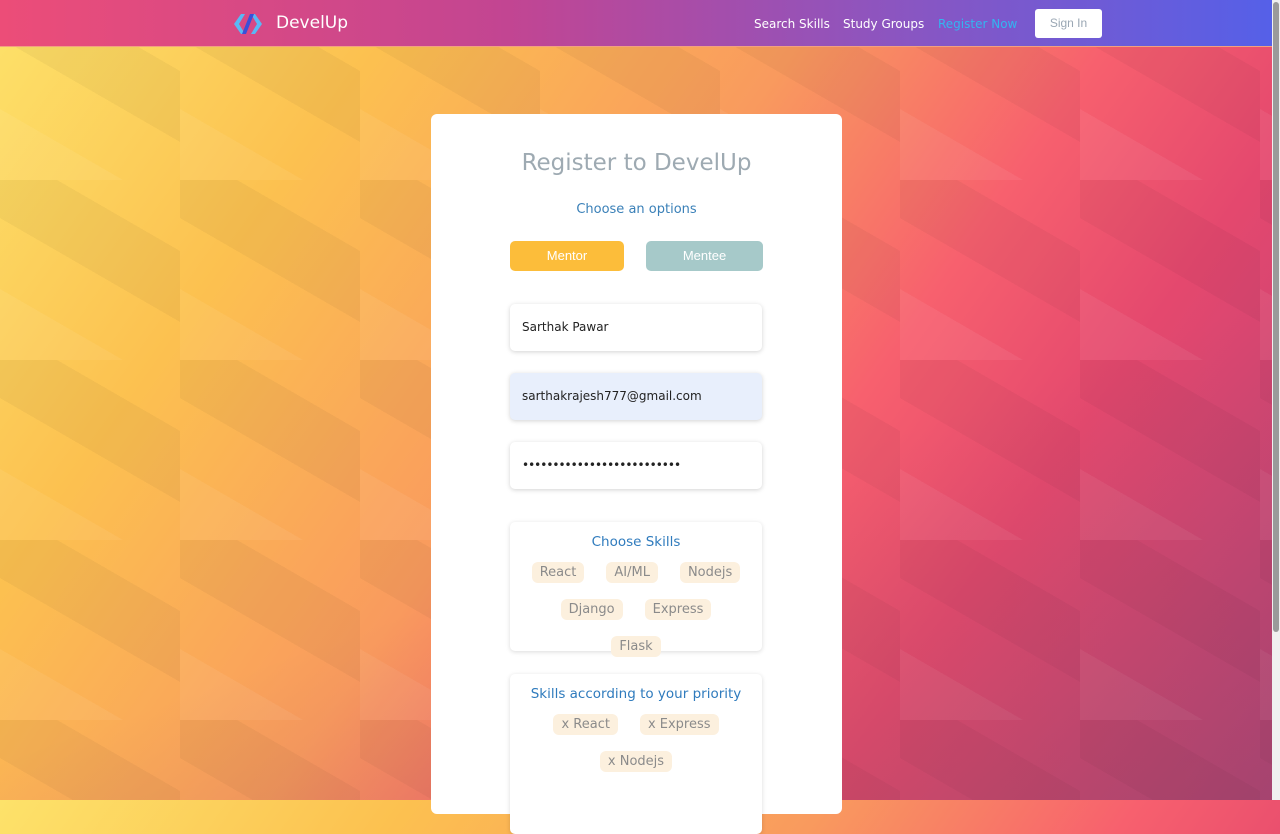  I want to click on nav-register-now: Register Now, so click(977, 24).